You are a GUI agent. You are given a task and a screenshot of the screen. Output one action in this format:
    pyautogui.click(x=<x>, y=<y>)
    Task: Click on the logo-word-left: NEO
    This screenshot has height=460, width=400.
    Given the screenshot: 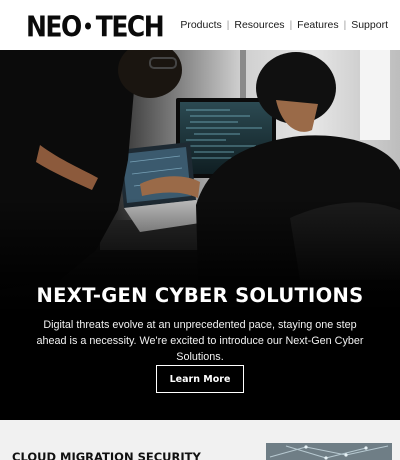 What is the action you would take?
    pyautogui.click(x=54, y=26)
    